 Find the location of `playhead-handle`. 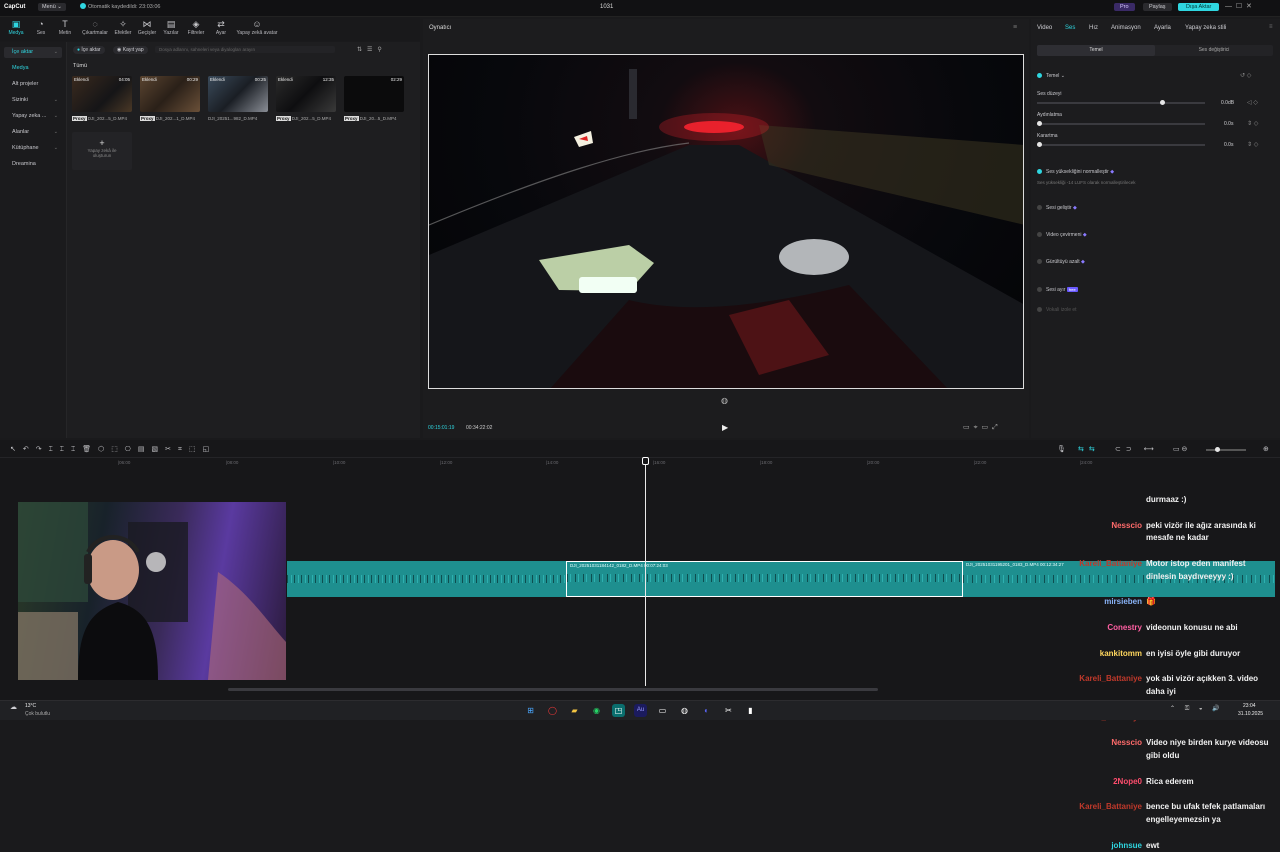

playhead-handle is located at coordinates (645, 461).